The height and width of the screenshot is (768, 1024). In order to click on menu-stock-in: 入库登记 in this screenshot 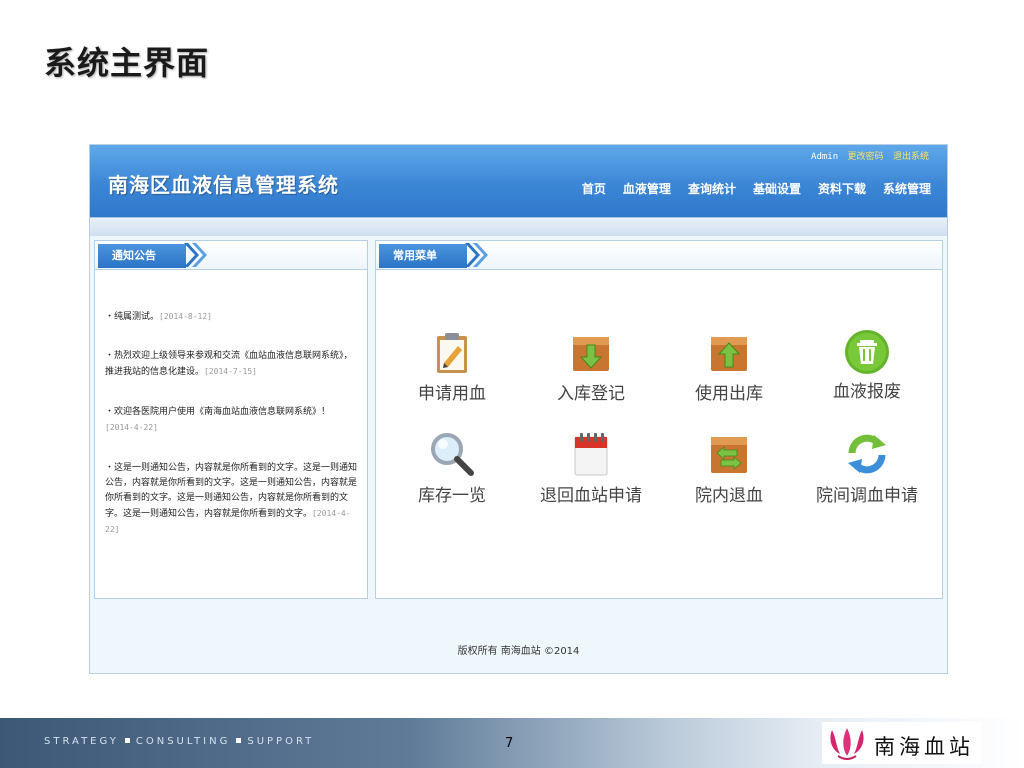, I will do `click(591, 367)`.